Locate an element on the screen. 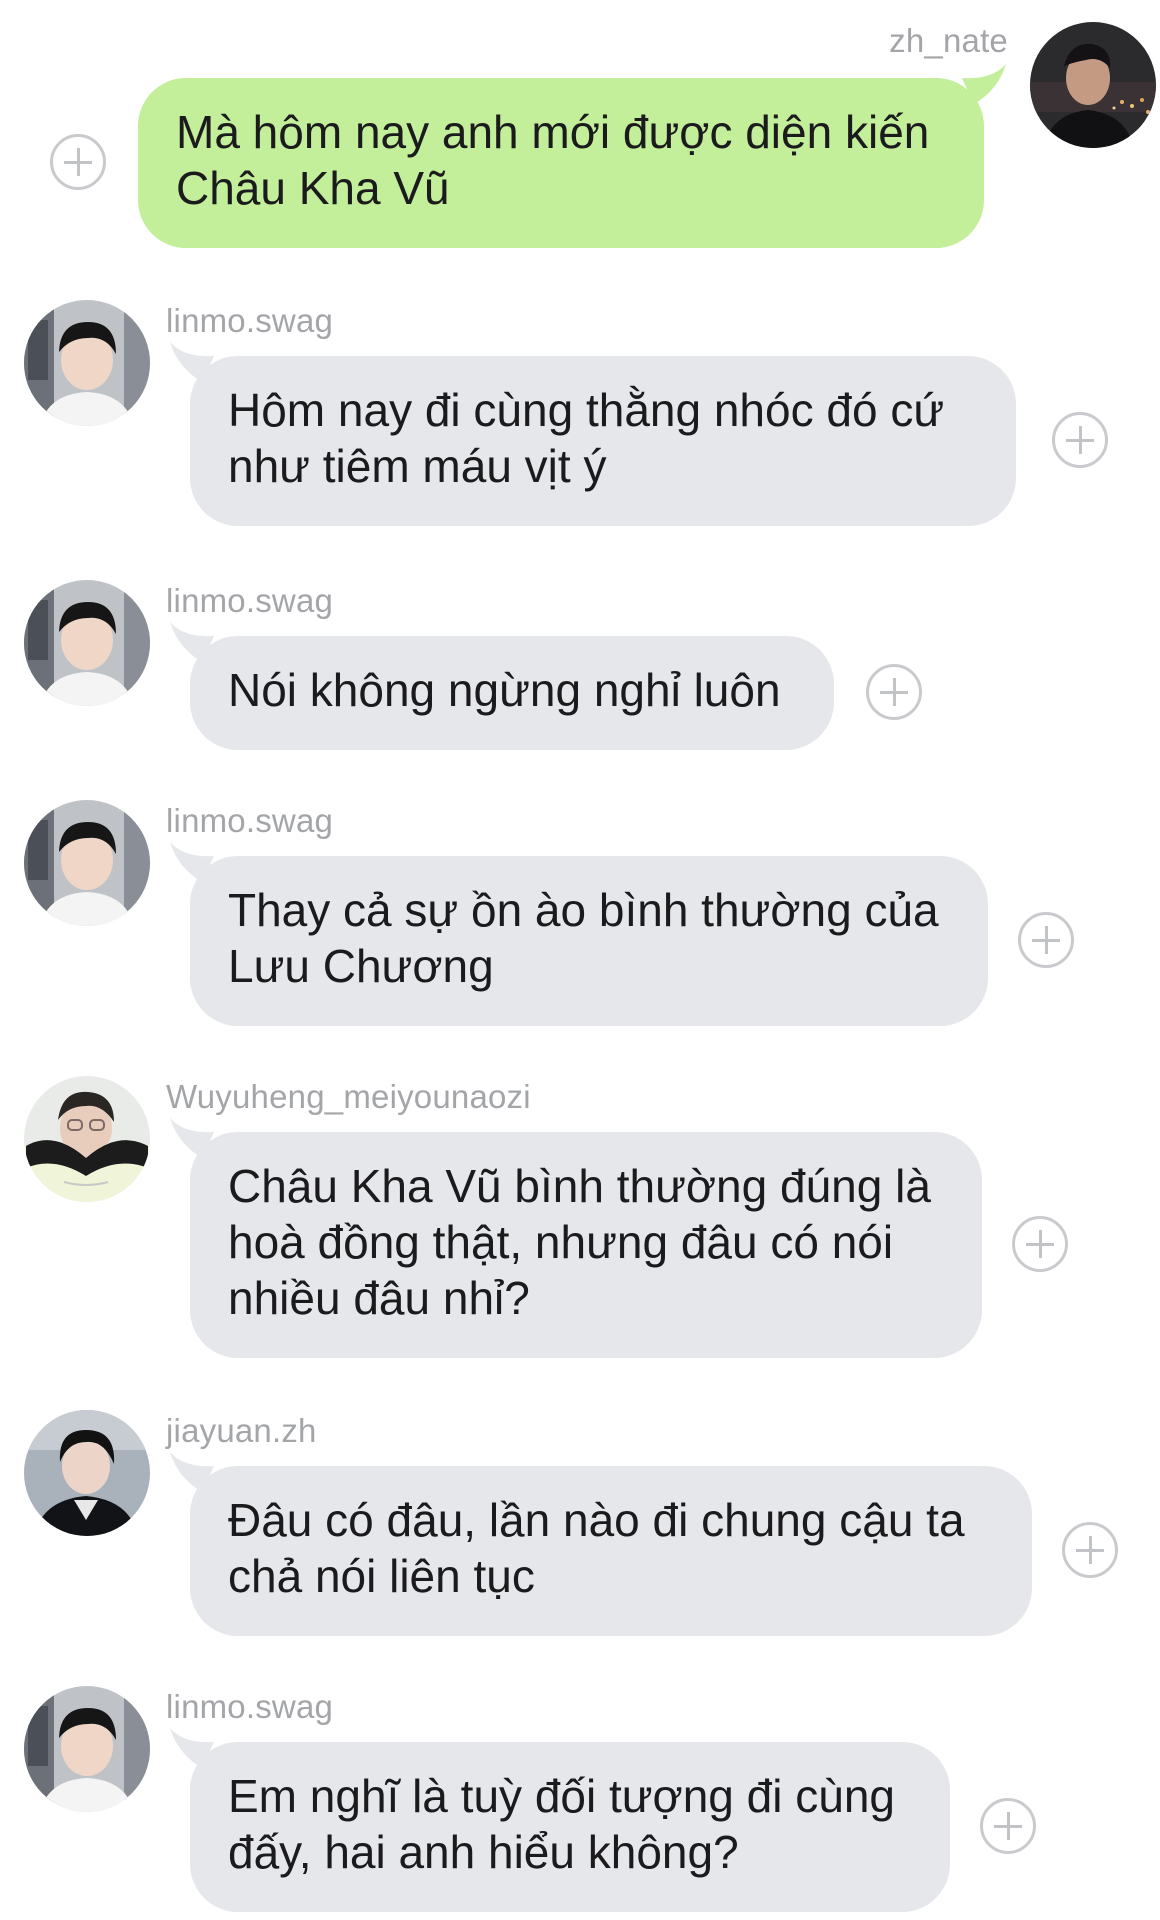 The height and width of the screenshot is (1920, 1160). message-line: Đâu có đâu, lần nào đi chung cậu ta is located at coordinates (596, 1520).